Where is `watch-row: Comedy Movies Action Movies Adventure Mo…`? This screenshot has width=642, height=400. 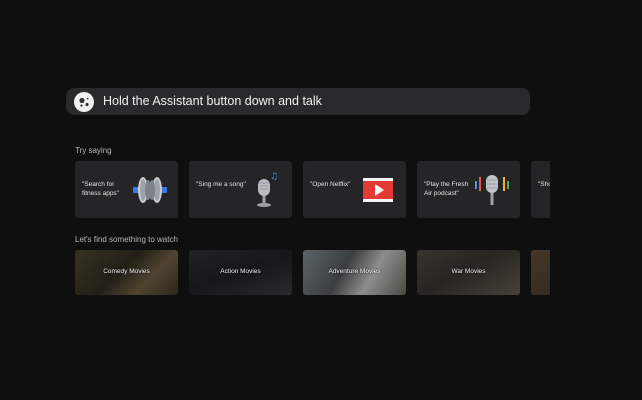 watch-row: Comedy Movies Action Movies Adventure Mo… is located at coordinates (312, 272).